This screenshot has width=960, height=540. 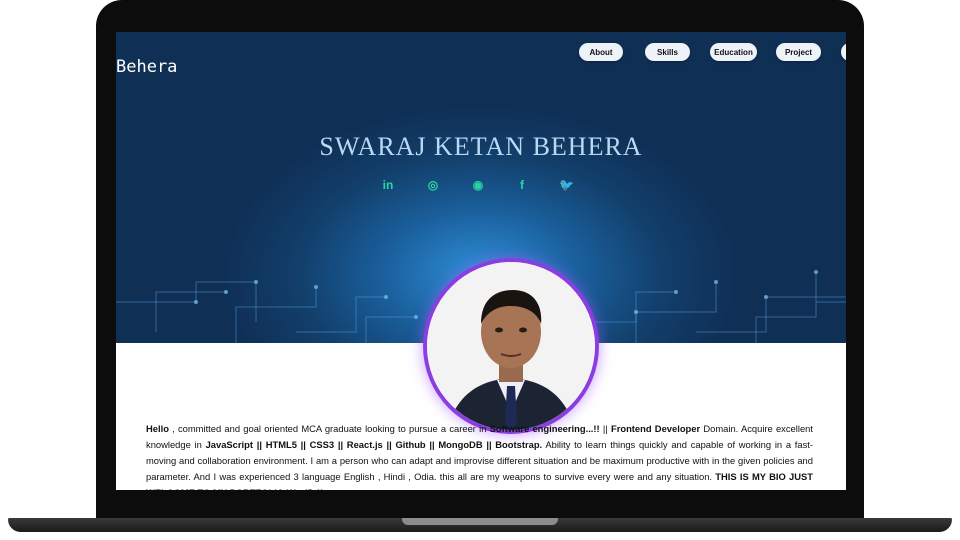 What do you see at coordinates (544, 428) in the screenshot?
I see `bio-highlight: Software engineering...!!` at bounding box center [544, 428].